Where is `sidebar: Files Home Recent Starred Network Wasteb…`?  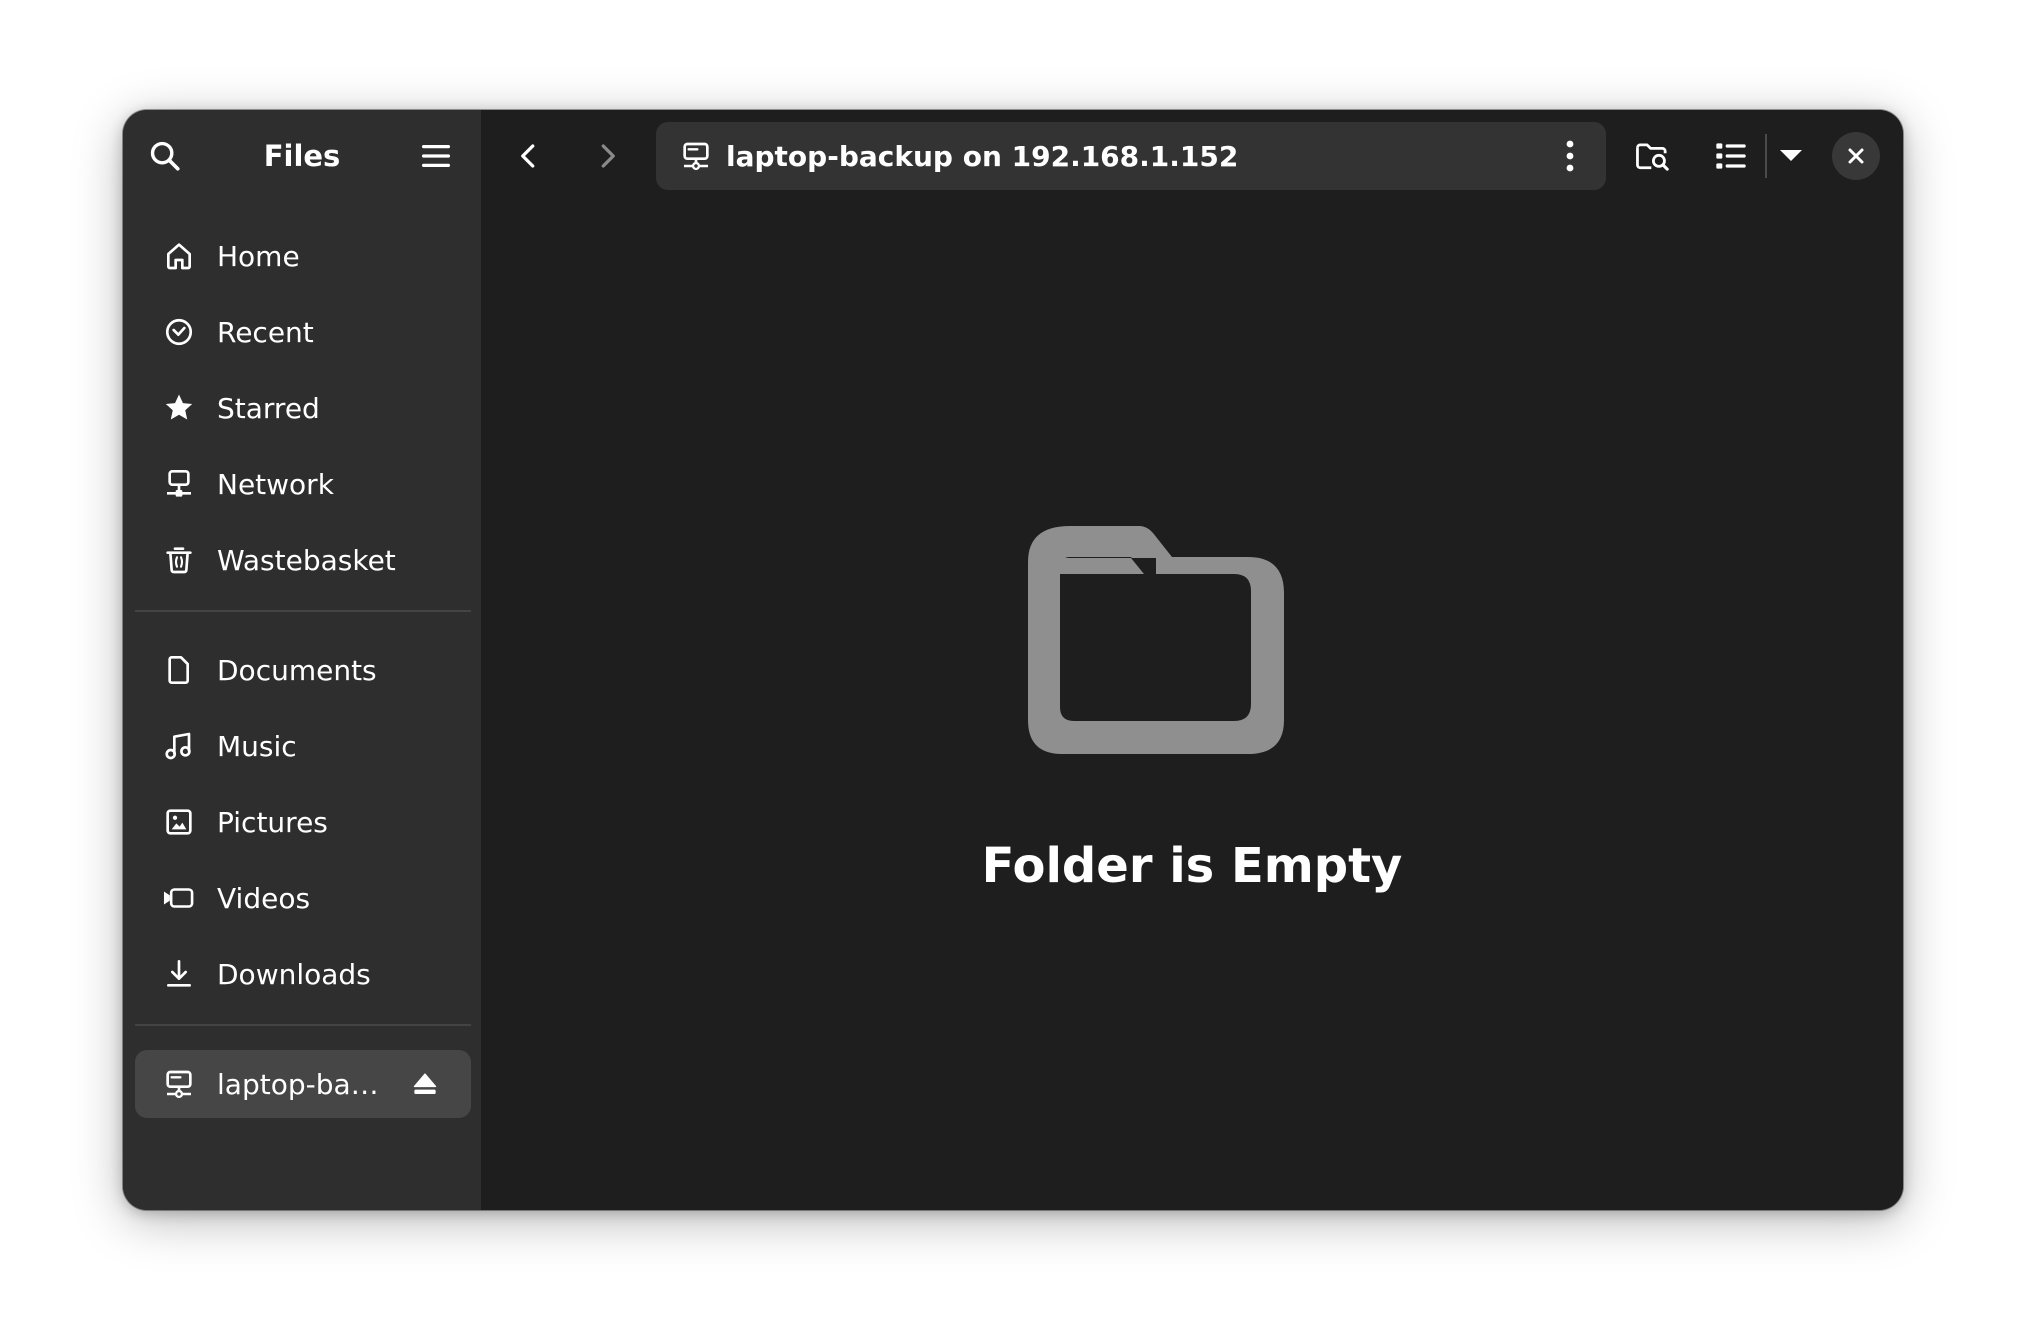
sidebar: Files Home Recent Starred Network Wasteb… is located at coordinates (302, 660).